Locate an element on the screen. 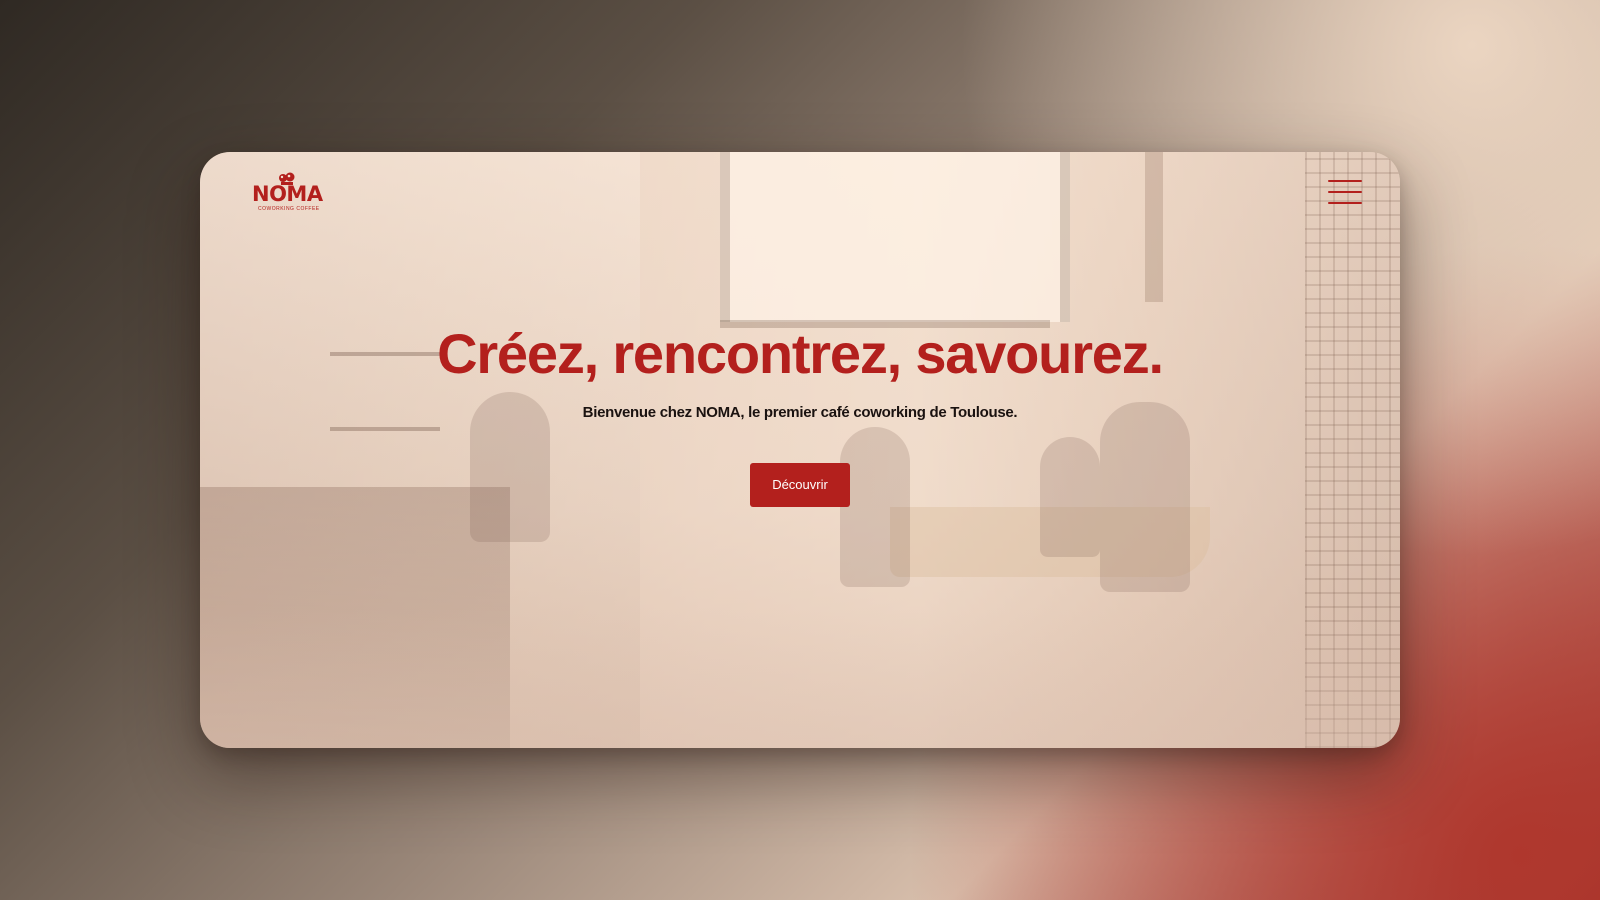 The height and width of the screenshot is (900, 1600). logo-wordmark: NOMA is located at coordinates (287, 194).